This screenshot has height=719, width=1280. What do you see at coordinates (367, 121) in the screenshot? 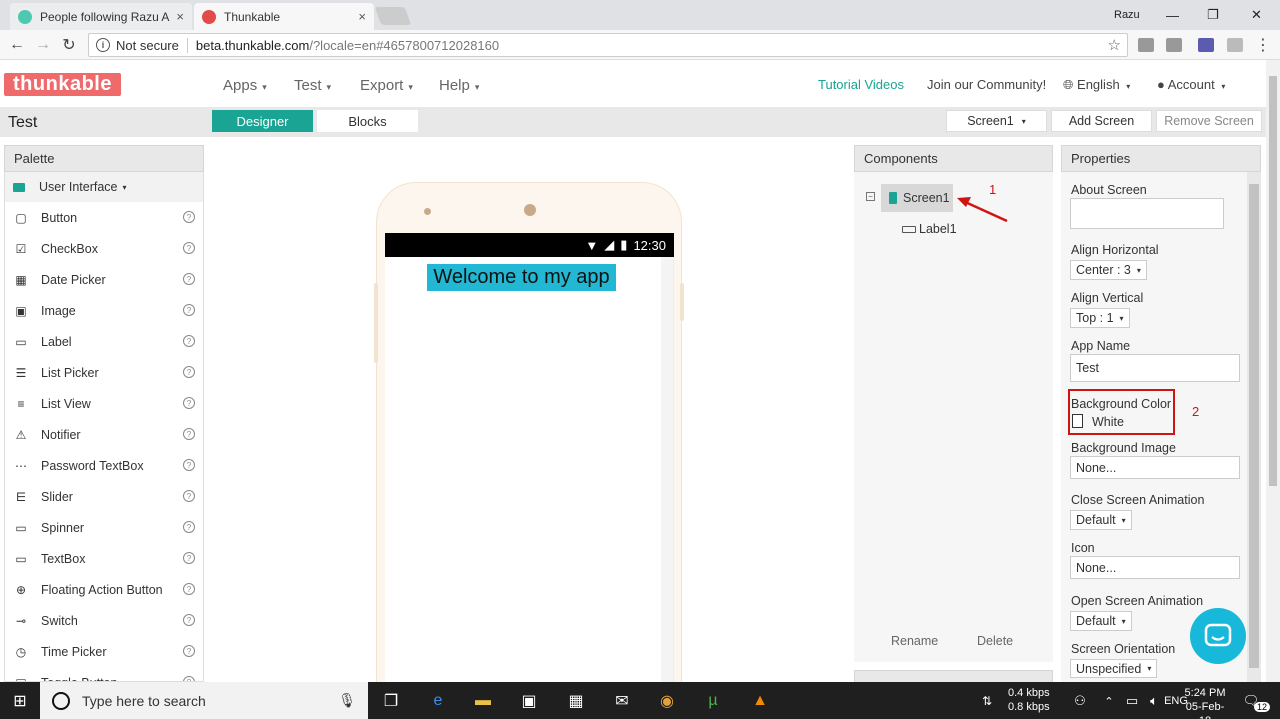
I see `blocks-tab: Blocks` at bounding box center [367, 121].